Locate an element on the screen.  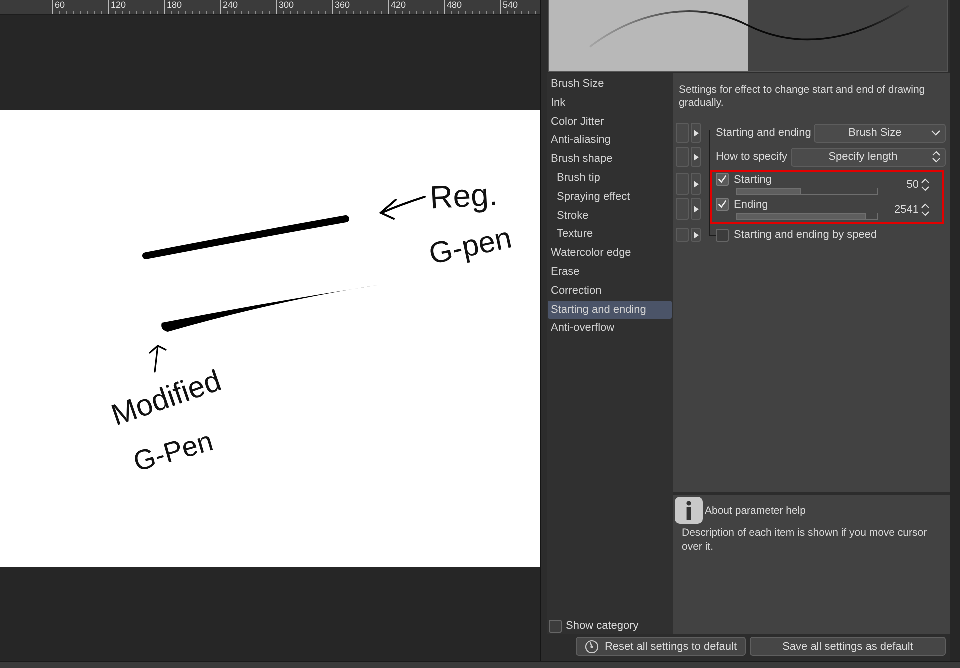
category-item: Color Jitter is located at coordinates (610, 122).